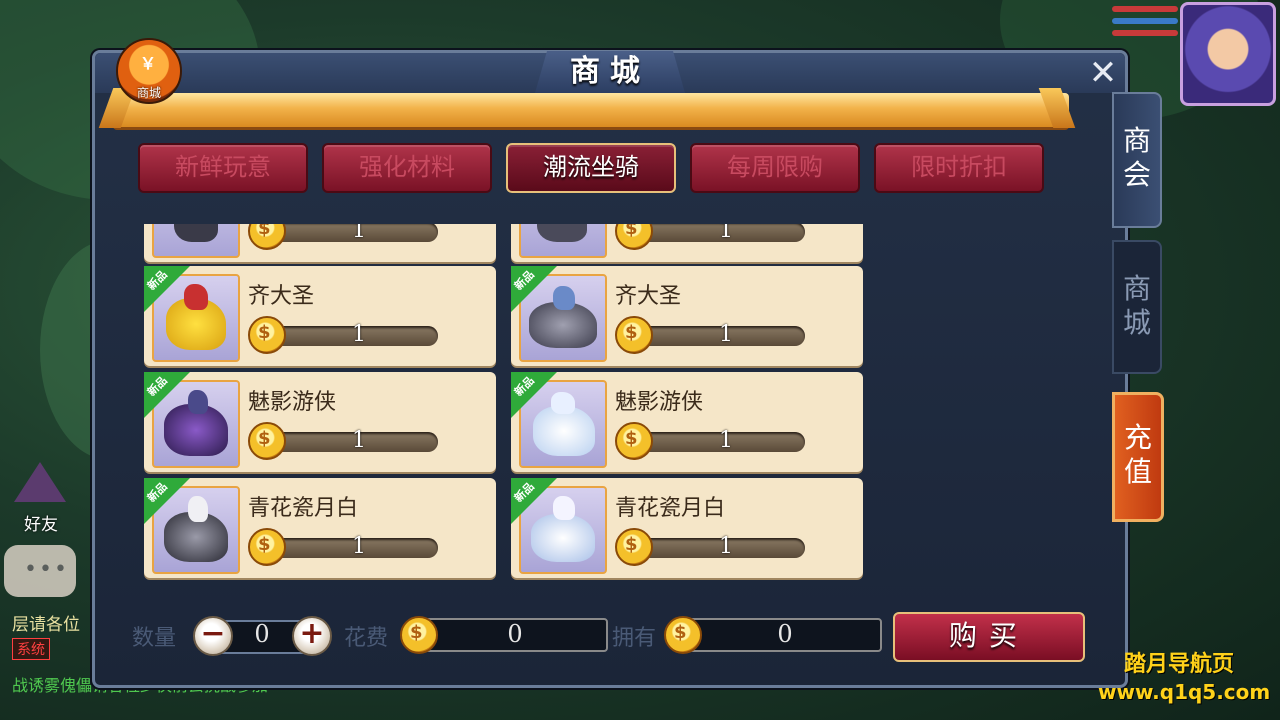  I want to click on tab-trendy-mounts: 潮流坐骑, so click(591, 168).